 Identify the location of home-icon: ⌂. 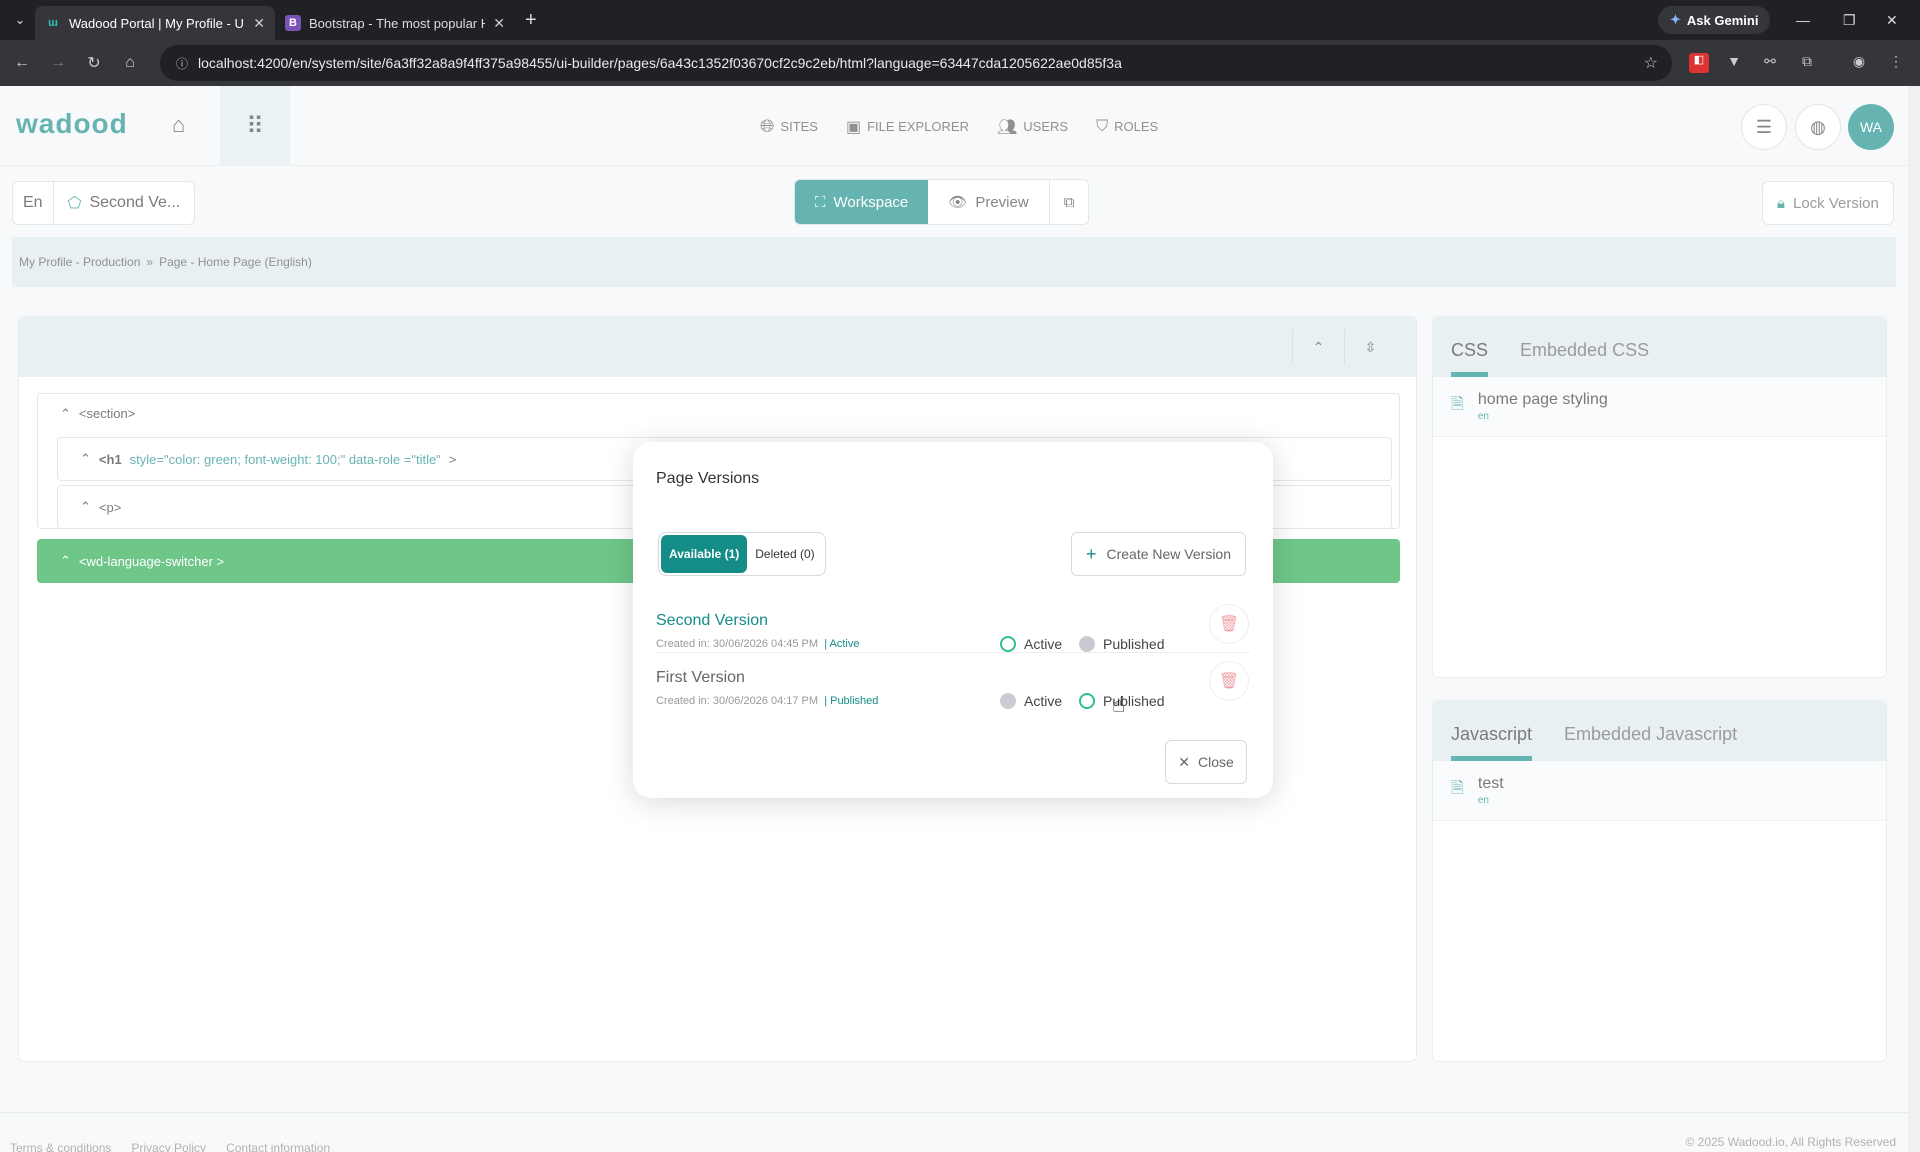
(130, 63).